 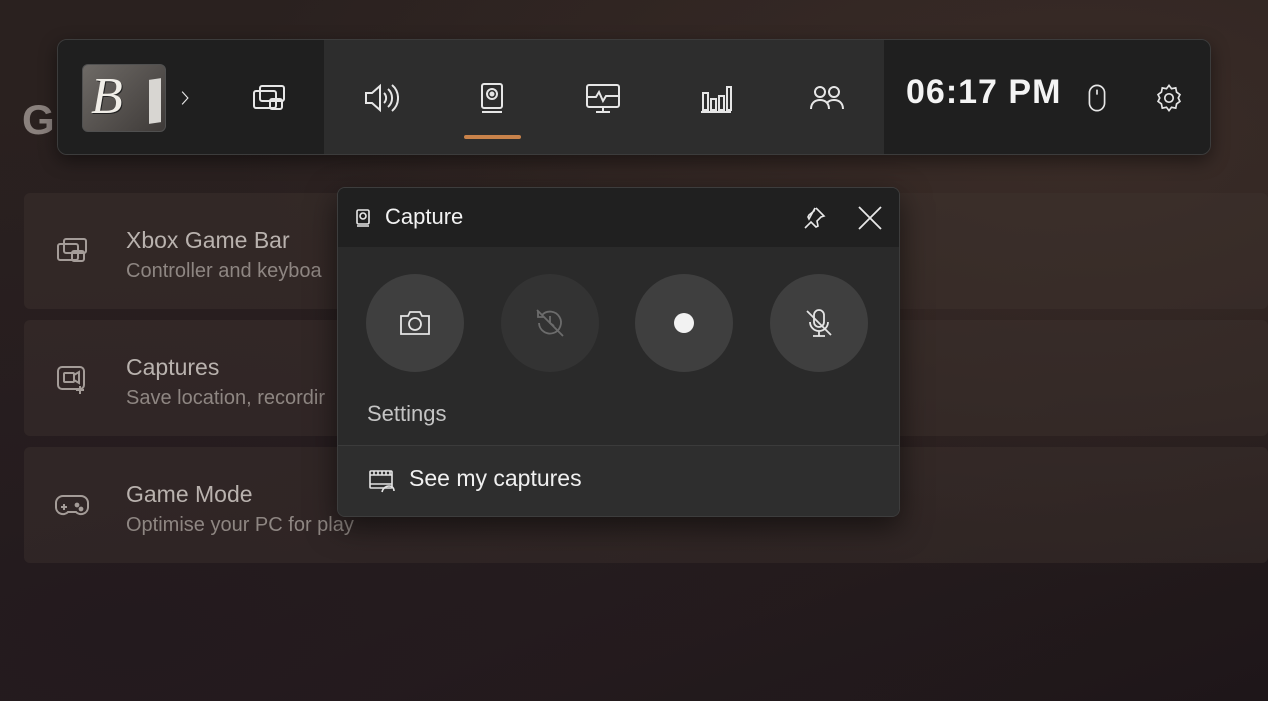 I want to click on close-button, so click(x=870, y=218).